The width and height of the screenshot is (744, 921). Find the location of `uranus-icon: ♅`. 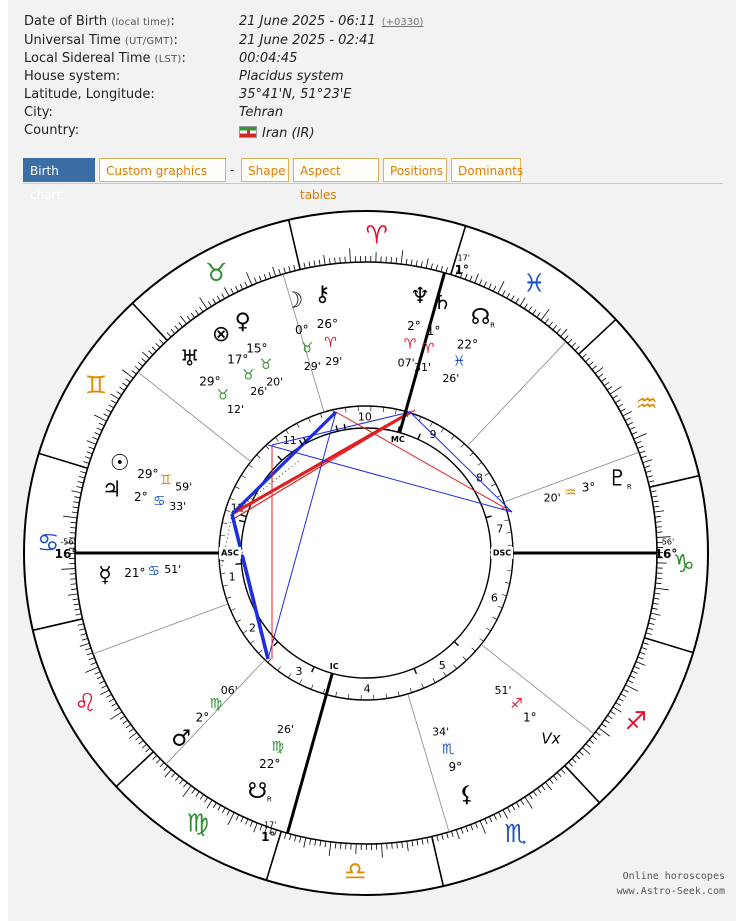

uranus-icon: ♅ is located at coordinates (190, 359).